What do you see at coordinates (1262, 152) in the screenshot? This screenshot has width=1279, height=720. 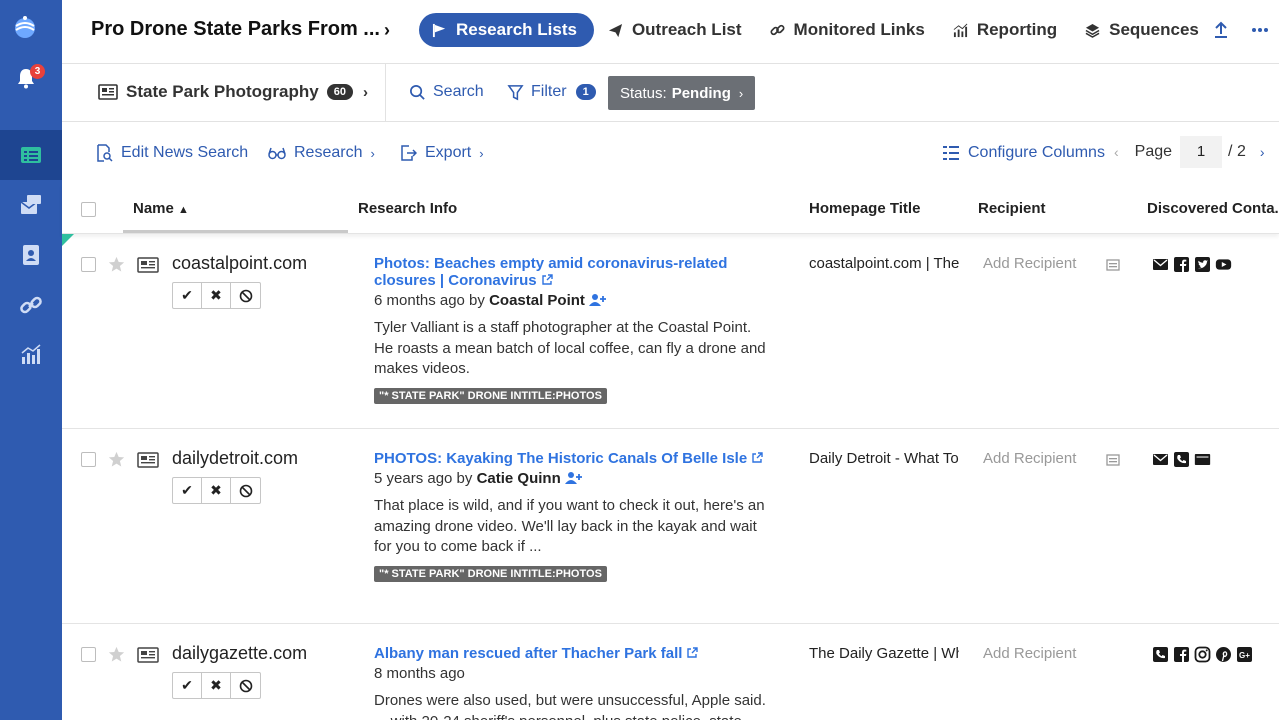 I see `next-page-icon: ›` at bounding box center [1262, 152].